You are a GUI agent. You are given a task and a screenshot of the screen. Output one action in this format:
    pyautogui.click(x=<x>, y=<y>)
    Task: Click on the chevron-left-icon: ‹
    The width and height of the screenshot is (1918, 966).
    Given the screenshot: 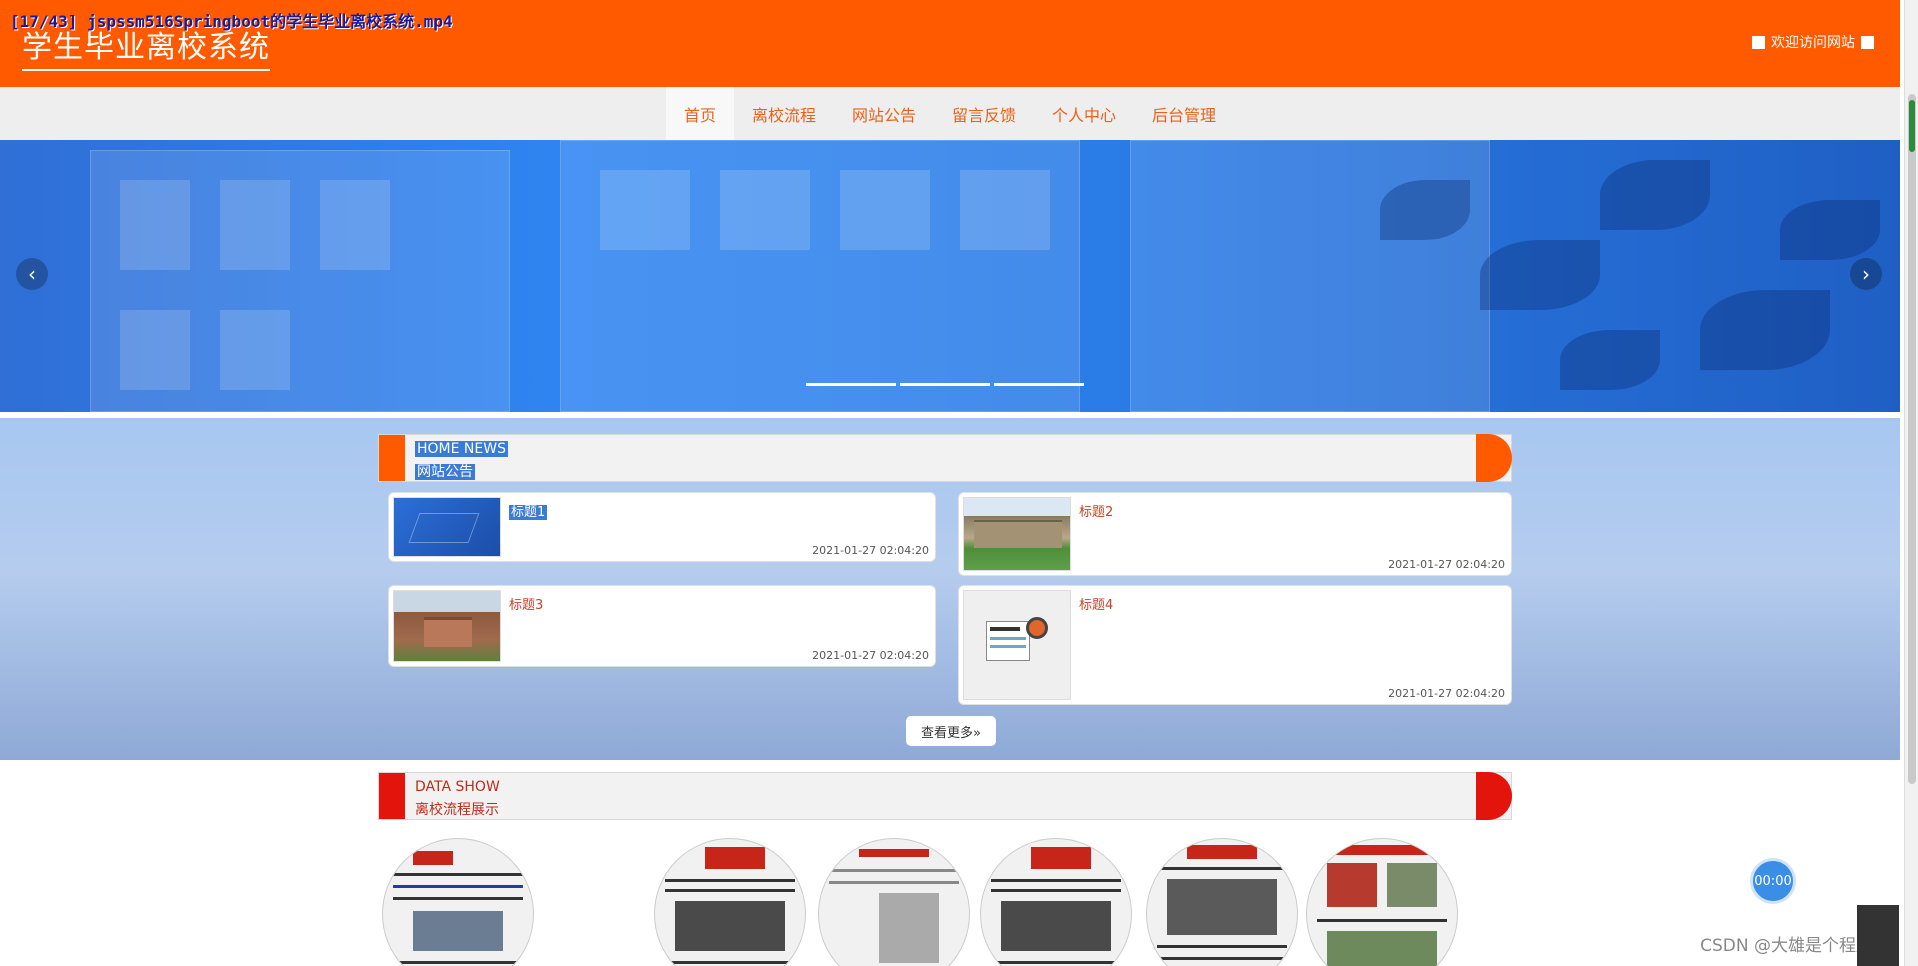 What is the action you would take?
    pyautogui.click(x=32, y=274)
    